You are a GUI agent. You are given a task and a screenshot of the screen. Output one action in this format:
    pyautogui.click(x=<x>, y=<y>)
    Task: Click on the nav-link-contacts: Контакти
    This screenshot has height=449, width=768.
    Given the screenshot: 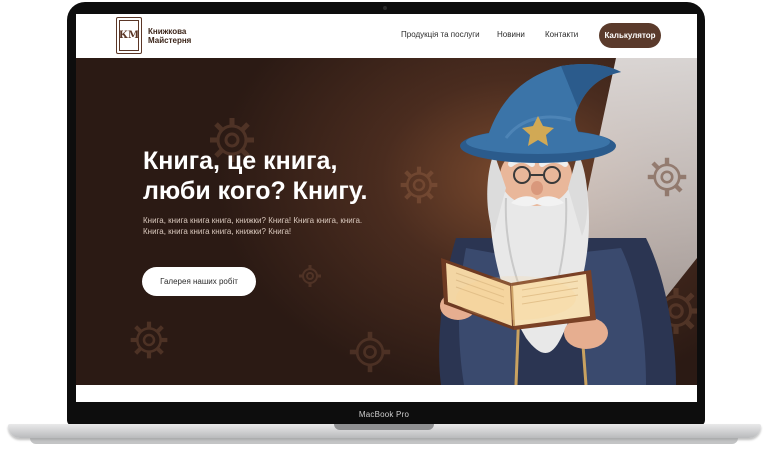 What is the action you would take?
    pyautogui.click(x=561, y=34)
    